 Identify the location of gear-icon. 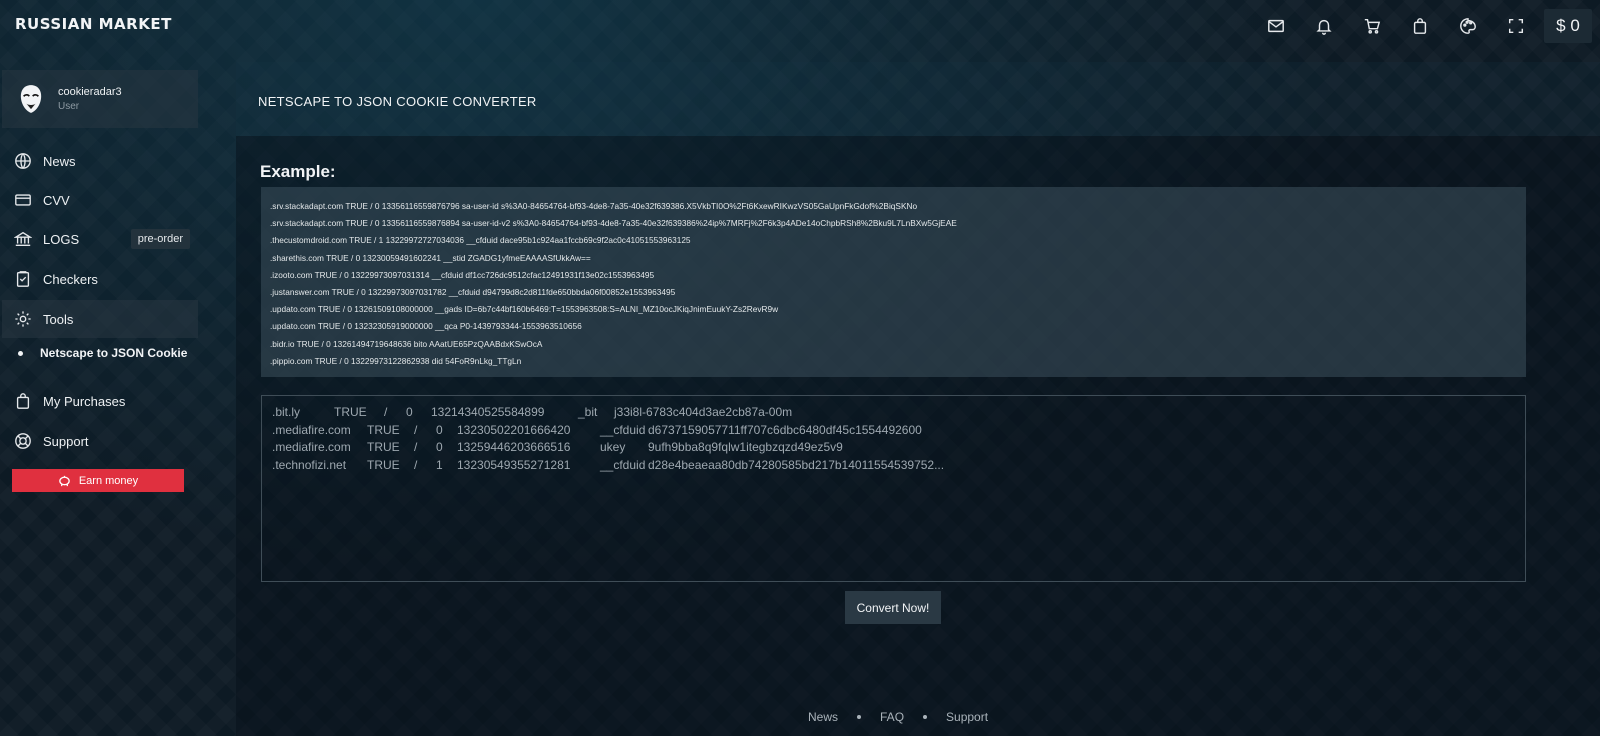
(23, 319).